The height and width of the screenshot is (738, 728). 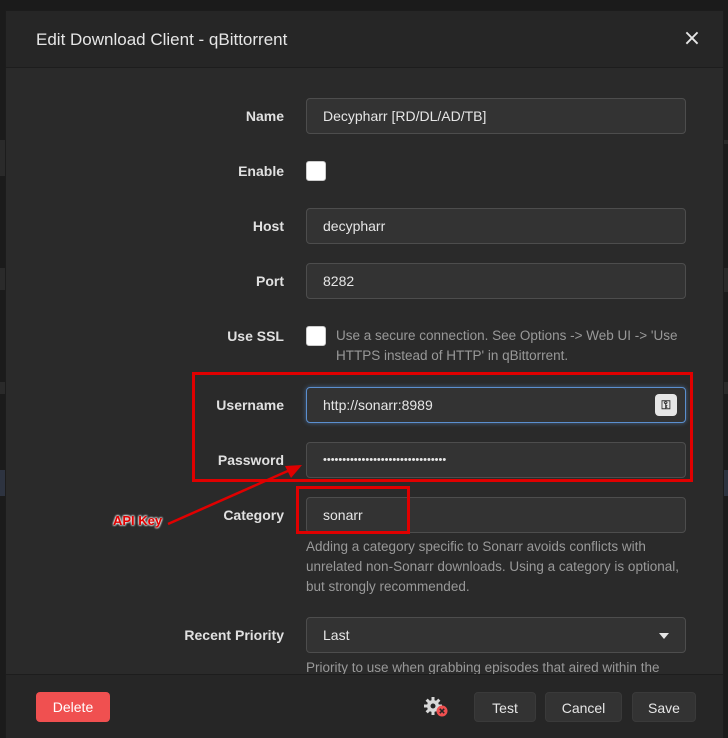 I want to click on dialog-footer: Delete Test Cancel Save, so click(x=364, y=706).